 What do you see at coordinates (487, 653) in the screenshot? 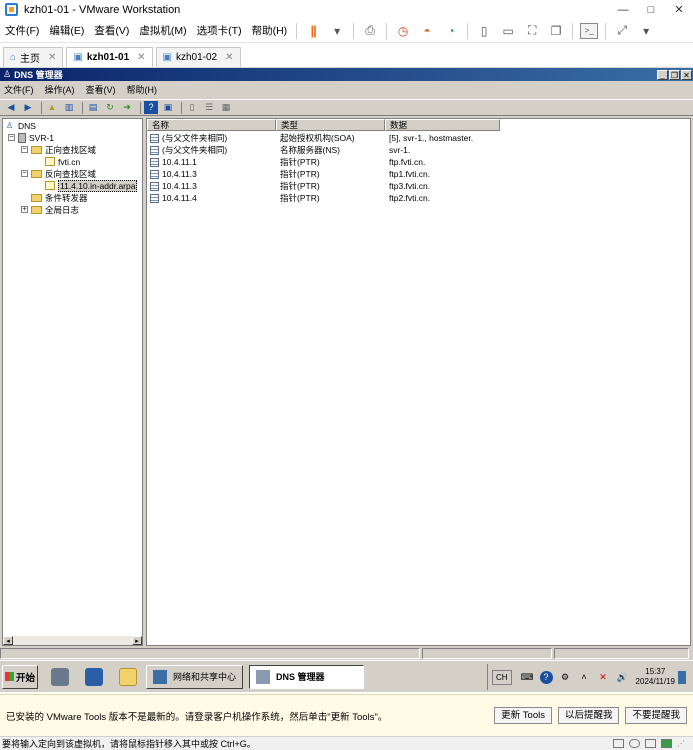
I see `status-pane` at bounding box center [487, 653].